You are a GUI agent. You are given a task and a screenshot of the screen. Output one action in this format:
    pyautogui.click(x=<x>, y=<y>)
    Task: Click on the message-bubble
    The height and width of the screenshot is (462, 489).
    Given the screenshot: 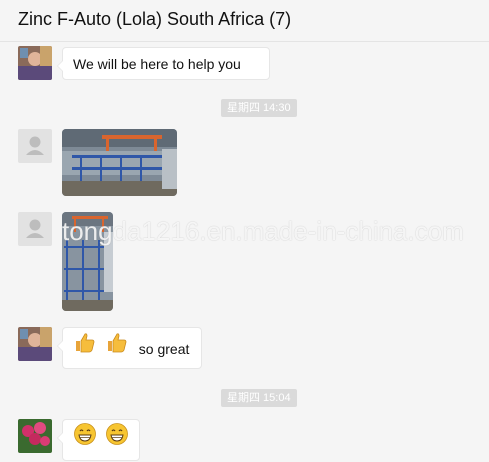 What is the action you would take?
    pyautogui.click(x=98, y=440)
    